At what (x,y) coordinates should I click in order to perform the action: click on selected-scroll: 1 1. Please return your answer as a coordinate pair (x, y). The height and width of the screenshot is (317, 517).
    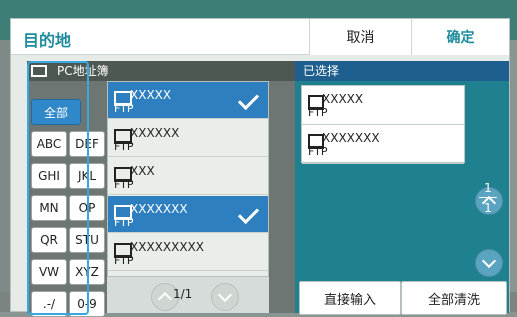
    Looking at the image, I should click on (487, 183).